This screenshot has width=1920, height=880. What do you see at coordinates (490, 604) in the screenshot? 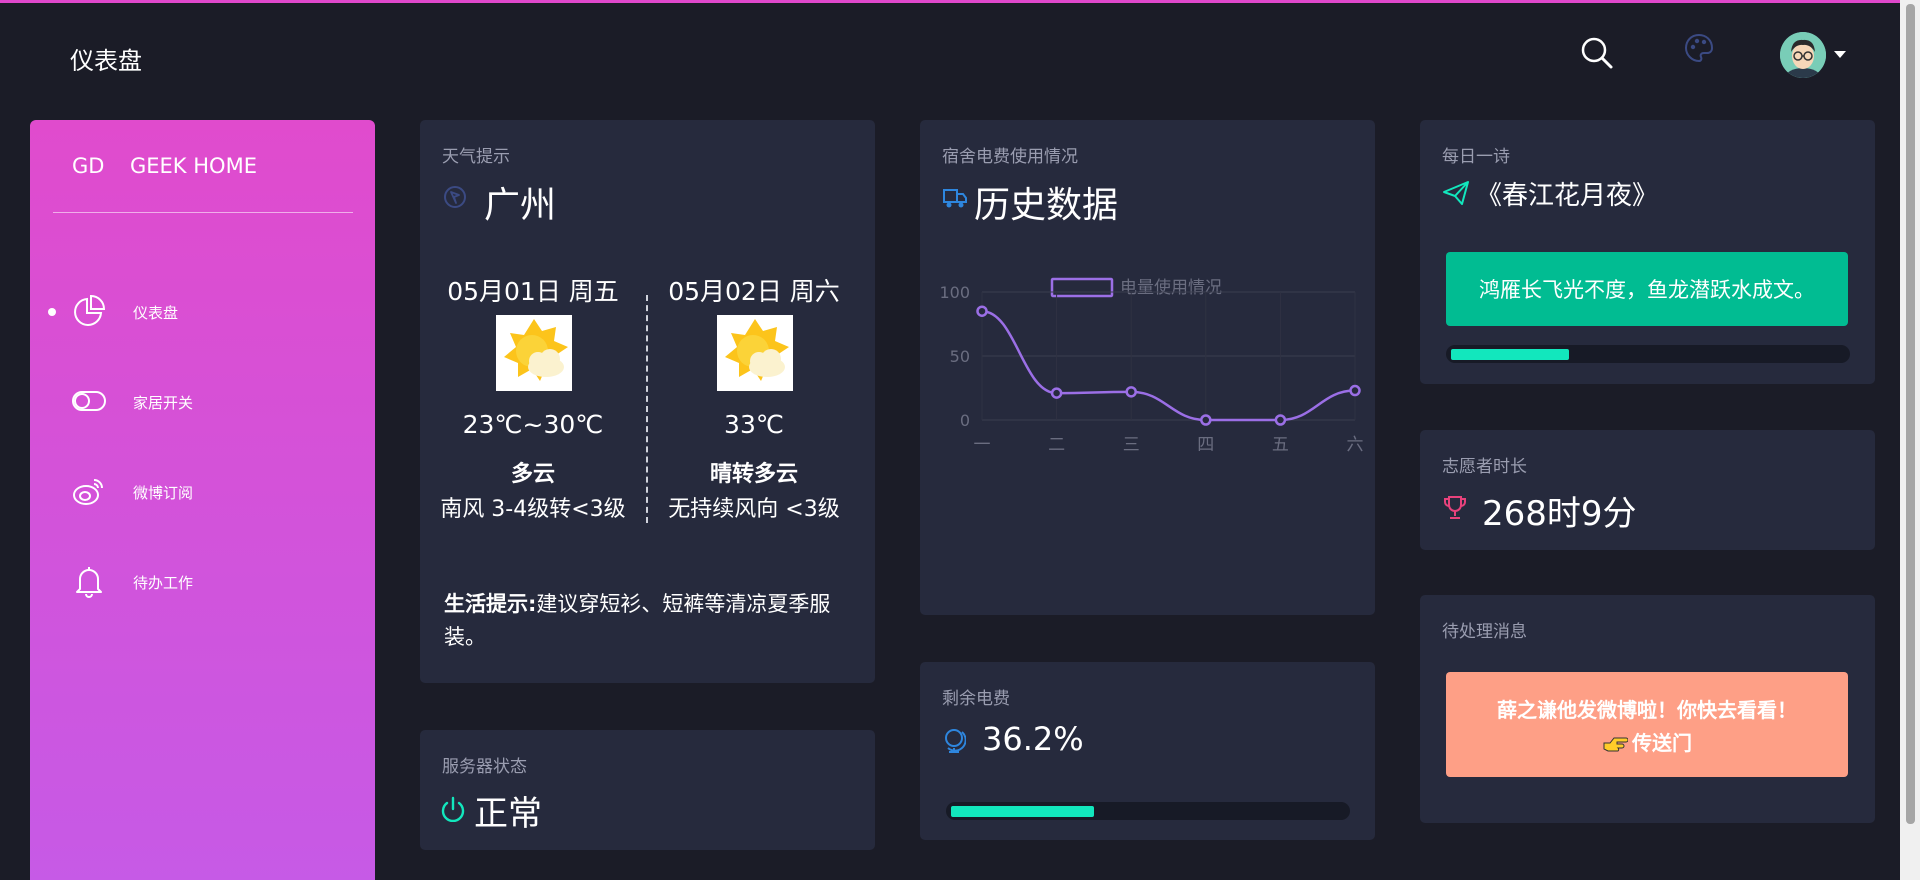
I see `life-tip-label: 生活提示:` at bounding box center [490, 604].